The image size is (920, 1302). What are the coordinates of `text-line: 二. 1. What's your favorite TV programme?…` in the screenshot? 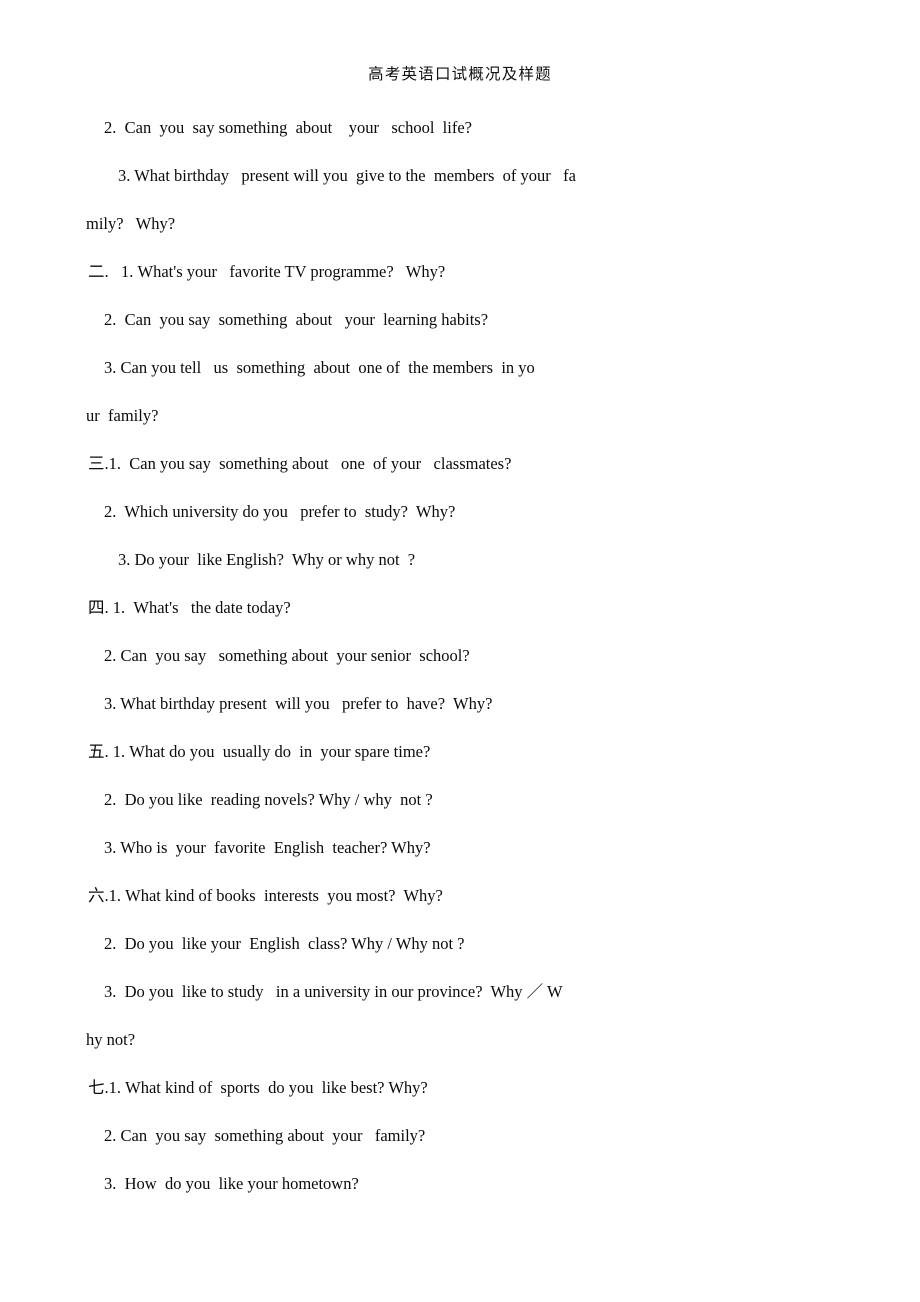 It's located at (267, 271).